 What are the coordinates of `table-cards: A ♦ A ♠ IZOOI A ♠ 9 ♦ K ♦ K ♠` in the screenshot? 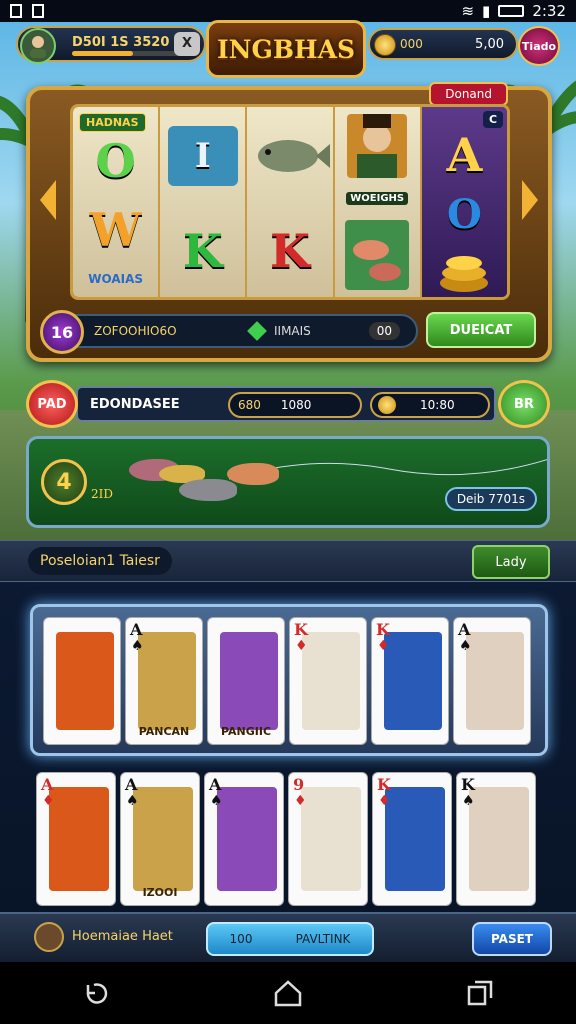 It's located at (288, 839).